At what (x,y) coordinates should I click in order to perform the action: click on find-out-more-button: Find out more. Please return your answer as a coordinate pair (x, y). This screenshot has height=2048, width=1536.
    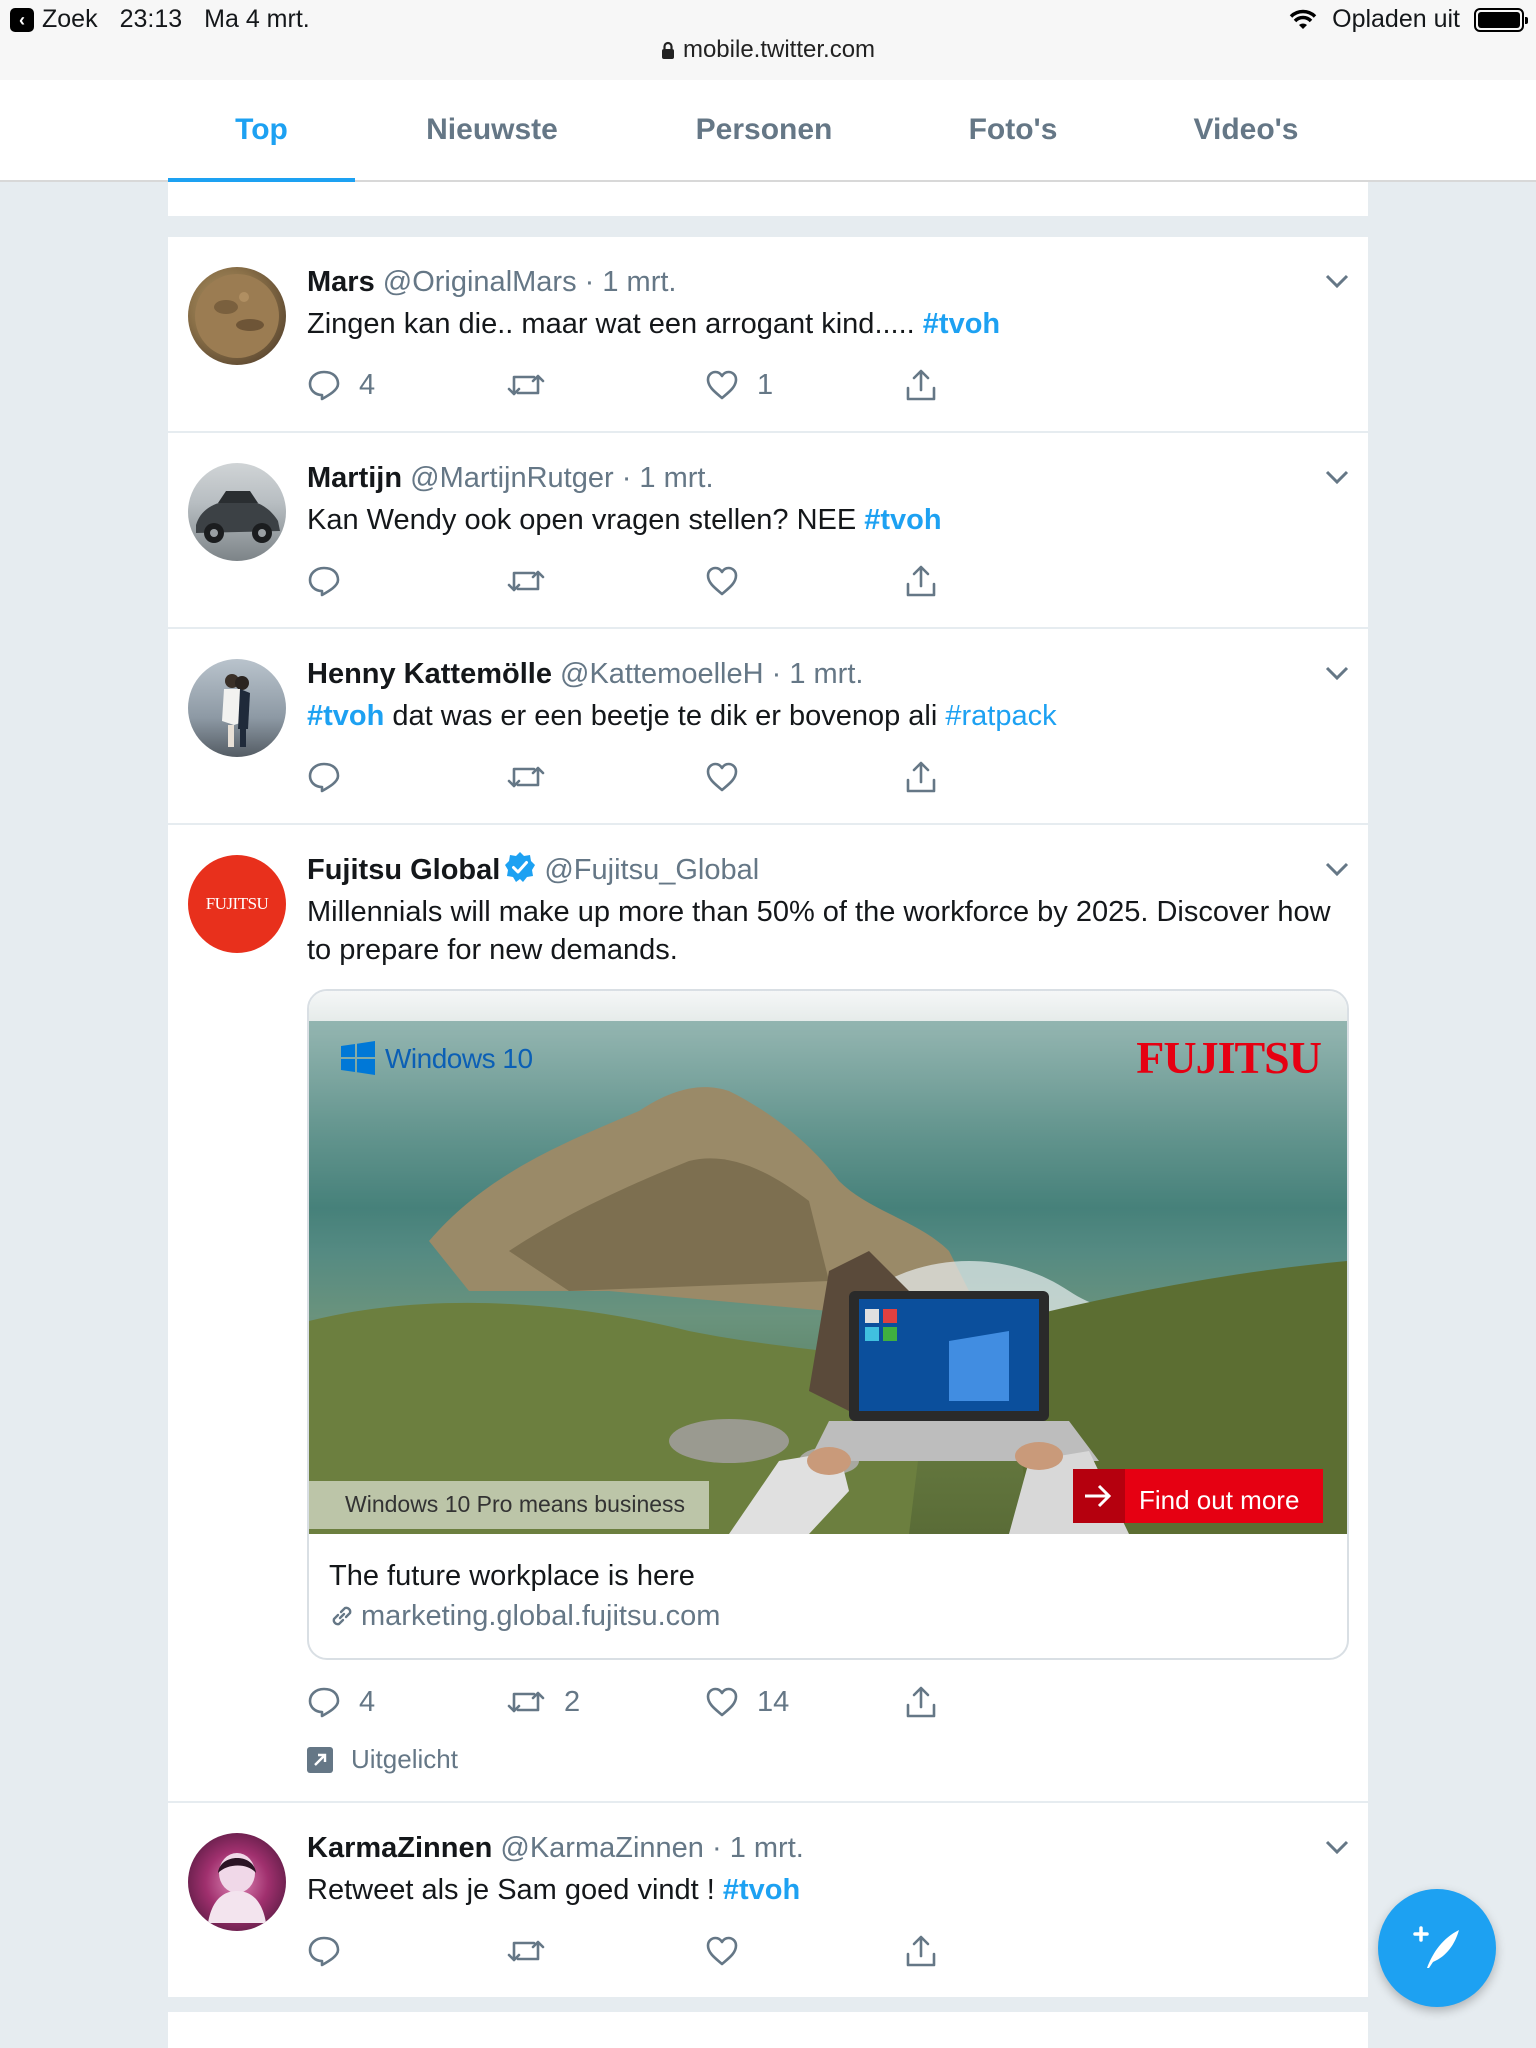
    Looking at the image, I should click on (1219, 1500).